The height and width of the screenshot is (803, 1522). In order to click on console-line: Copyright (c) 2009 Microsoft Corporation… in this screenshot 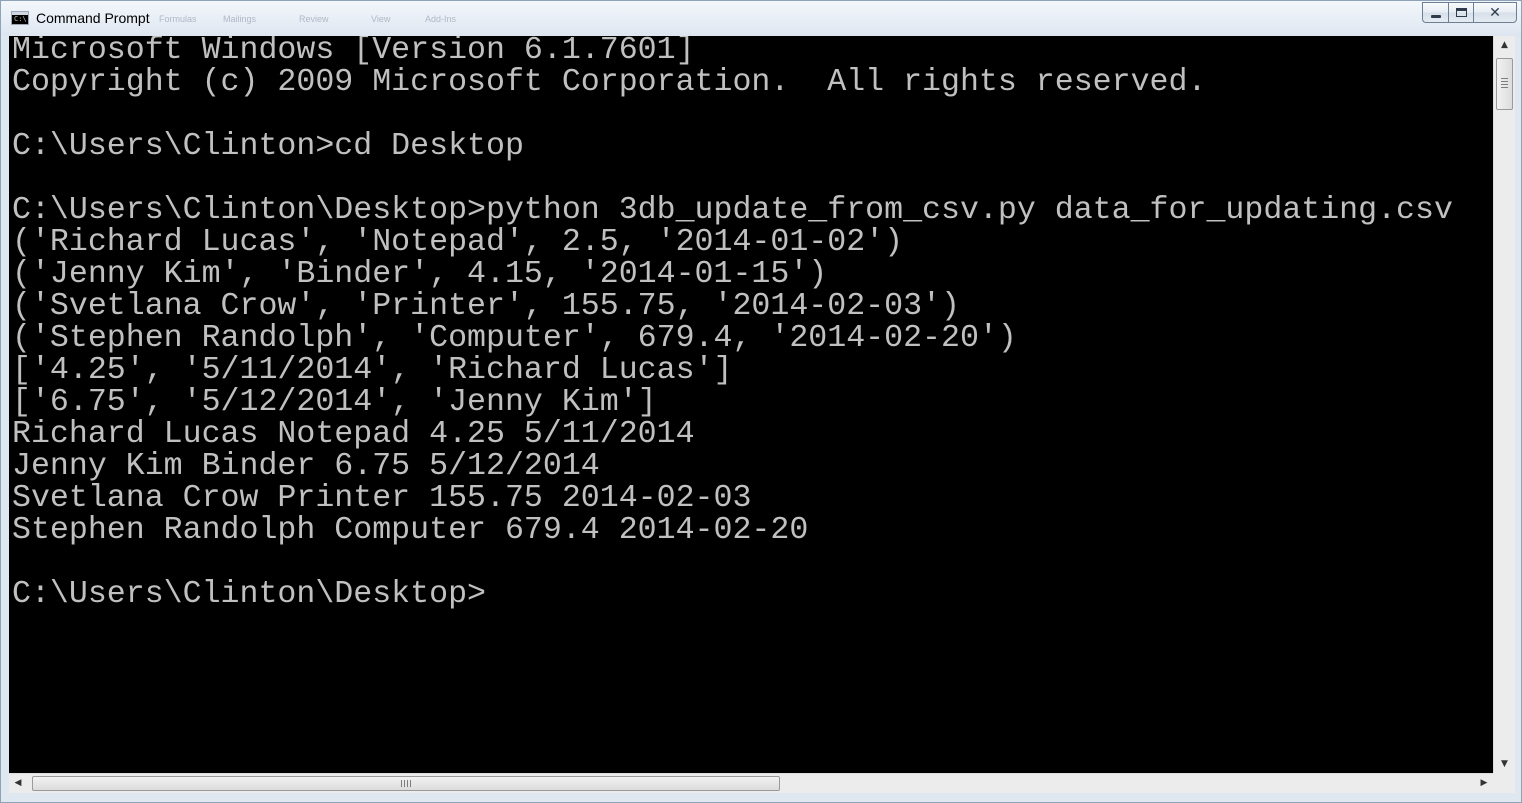, I will do `click(609, 82)`.